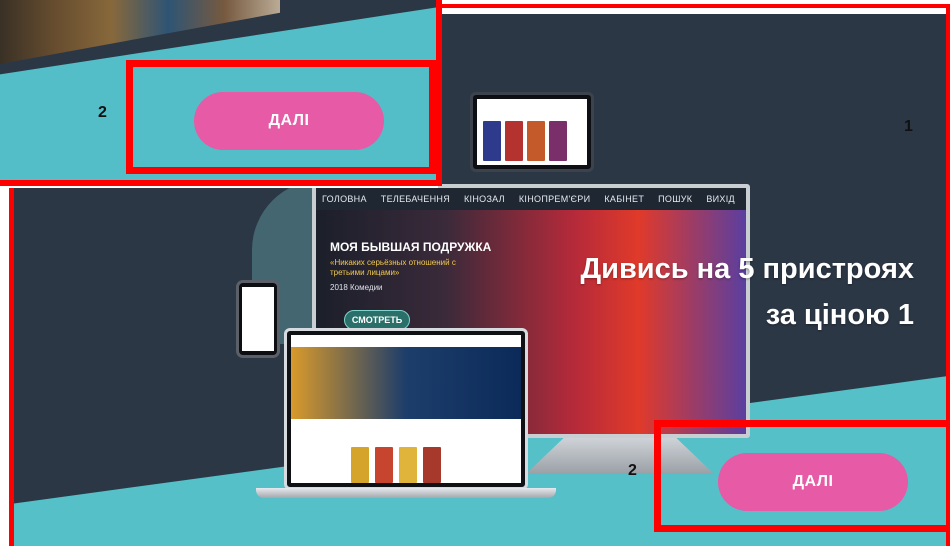 The height and width of the screenshot is (546, 950). I want to click on laptop-device, so click(406, 409).